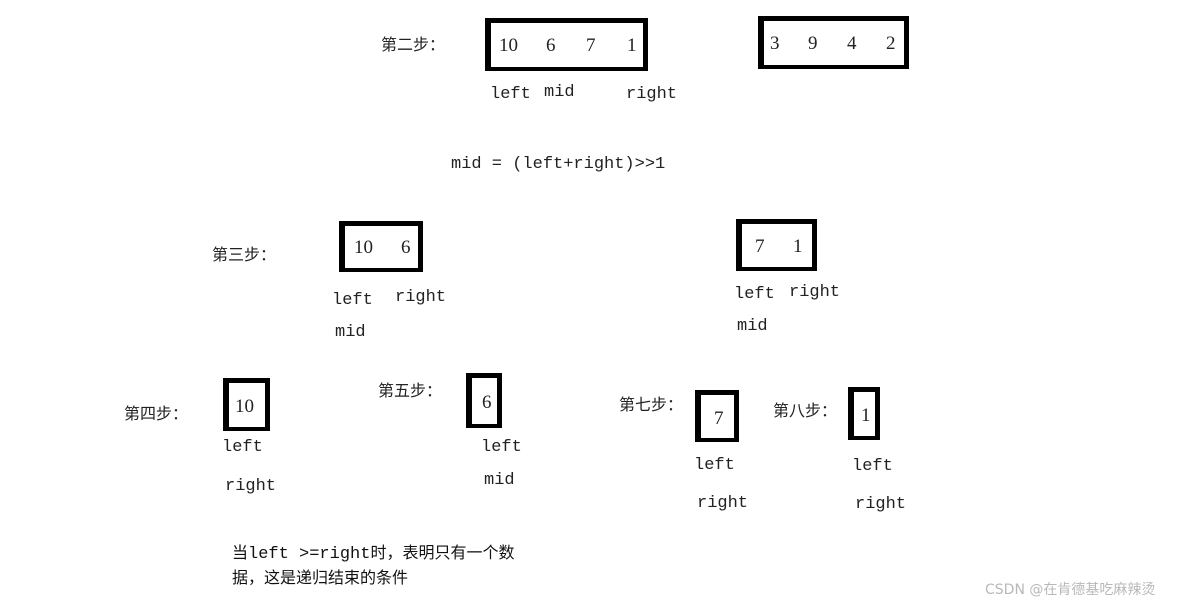 This screenshot has height=604, width=1184. Describe the element at coordinates (442, 552) in the screenshot. I see `note-line1-rest: 时，表明只有一个数` at that location.